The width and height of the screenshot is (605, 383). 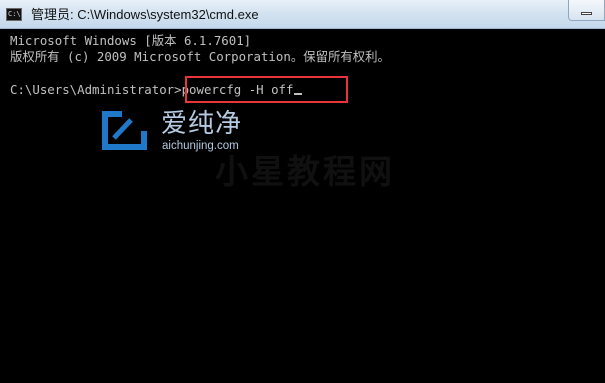 What do you see at coordinates (96, 89) in the screenshot?
I see `console-prompt: C:\Users\Administrator>` at bounding box center [96, 89].